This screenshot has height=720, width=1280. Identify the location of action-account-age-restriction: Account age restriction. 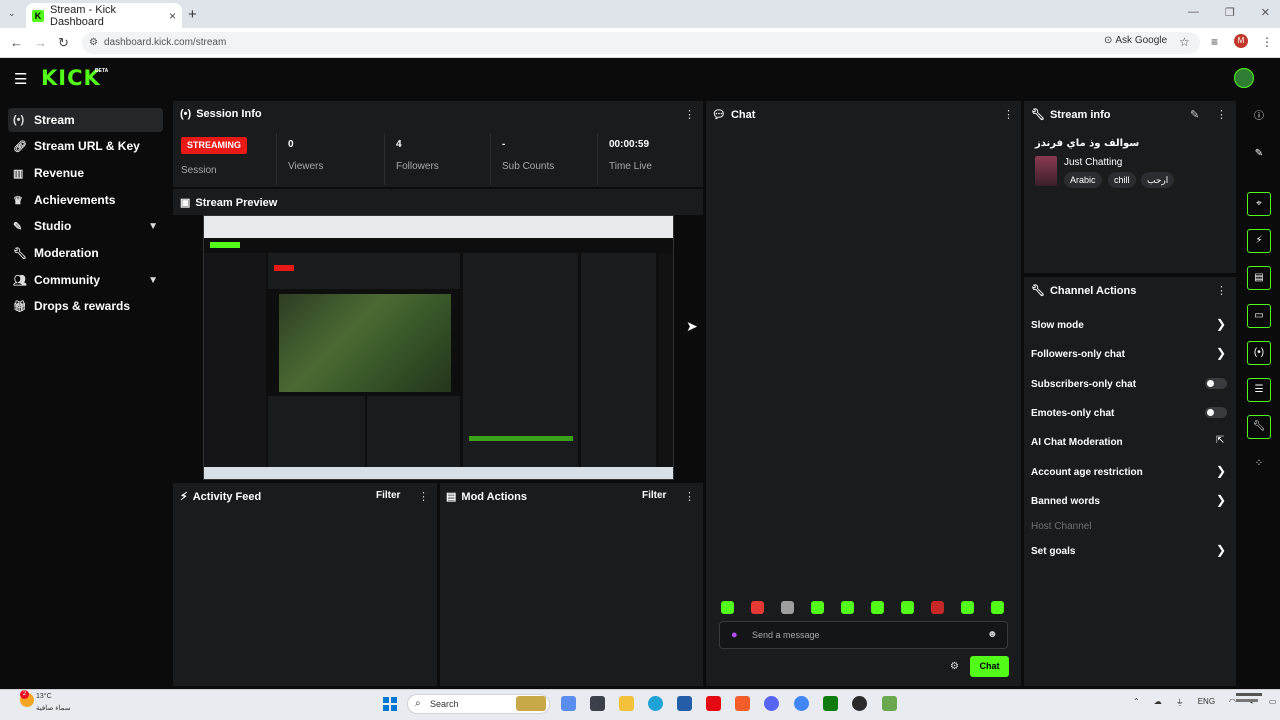
(1087, 472).